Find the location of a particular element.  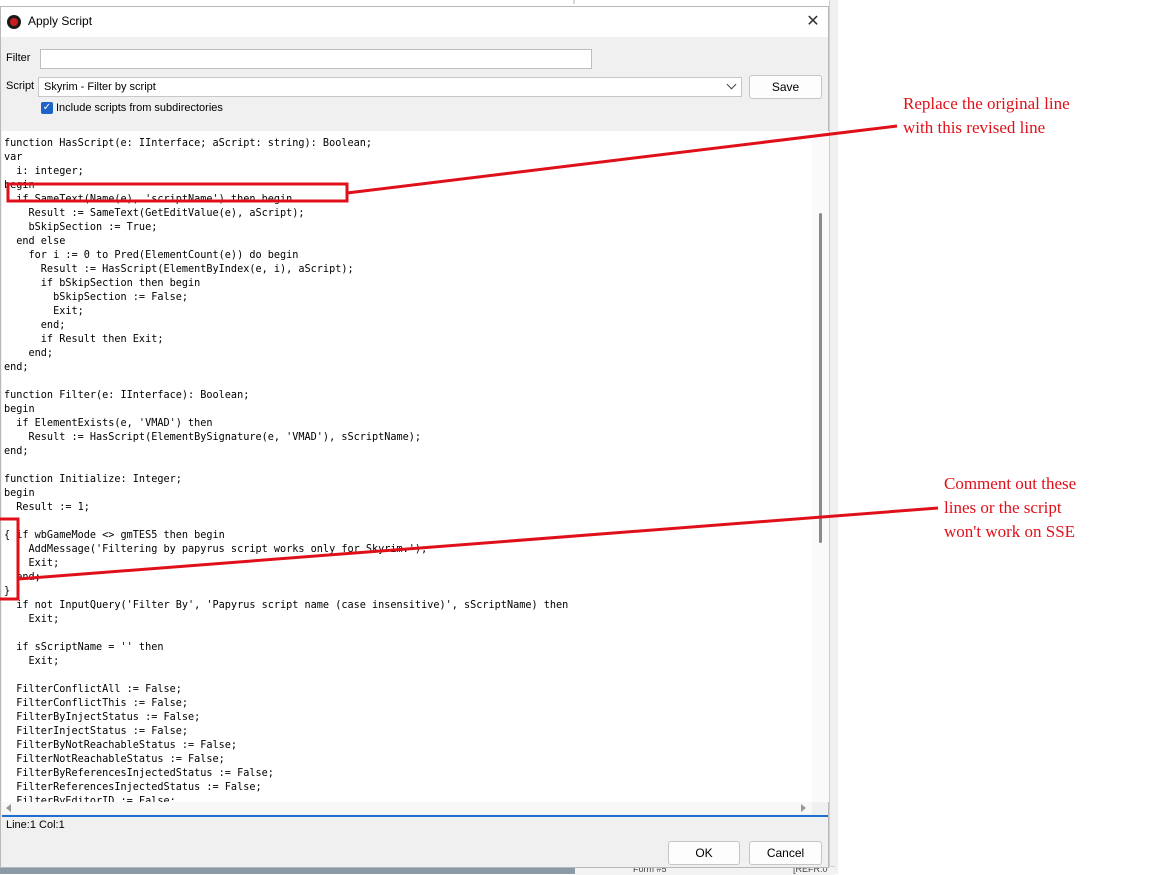

script-dropdown-value: Skyrim - Filter by script is located at coordinates (100, 87).